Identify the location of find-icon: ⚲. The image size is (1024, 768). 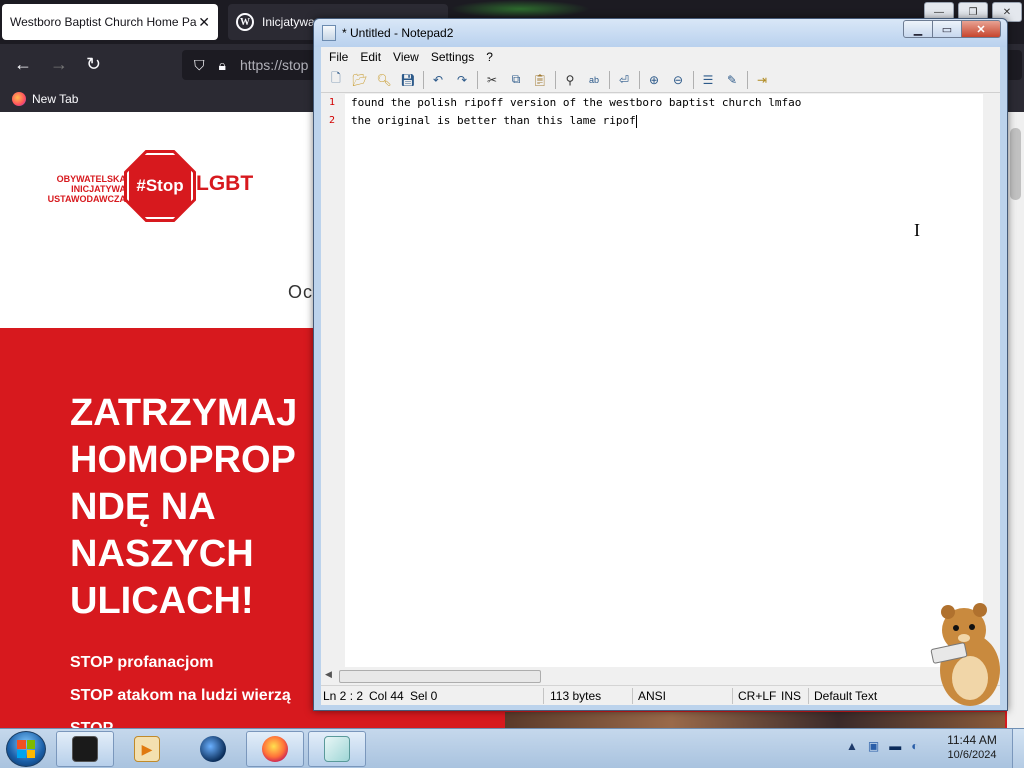
(570, 80).